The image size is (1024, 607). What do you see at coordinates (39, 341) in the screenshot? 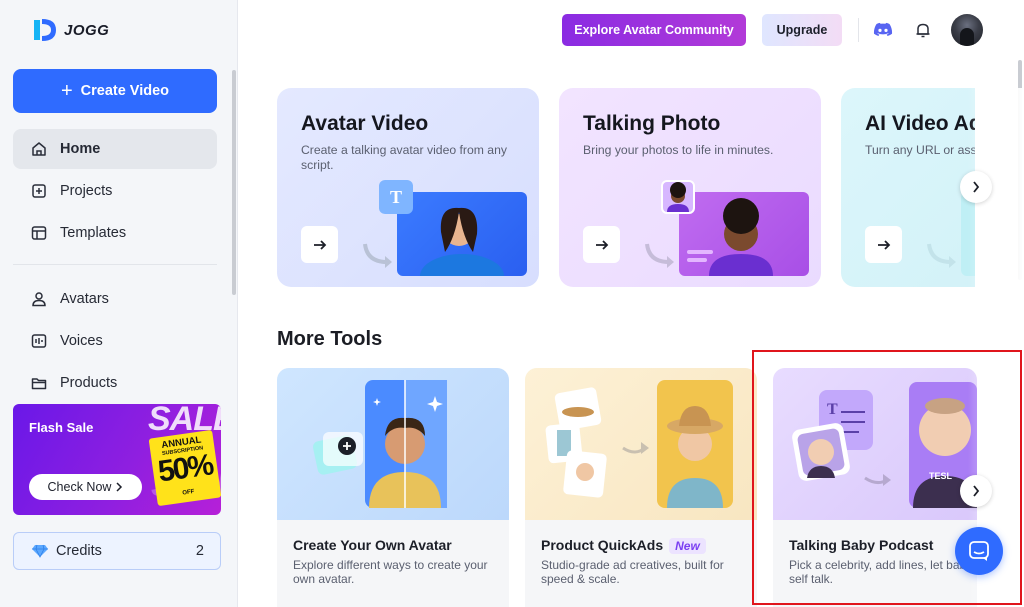
I see `voice-icon` at bounding box center [39, 341].